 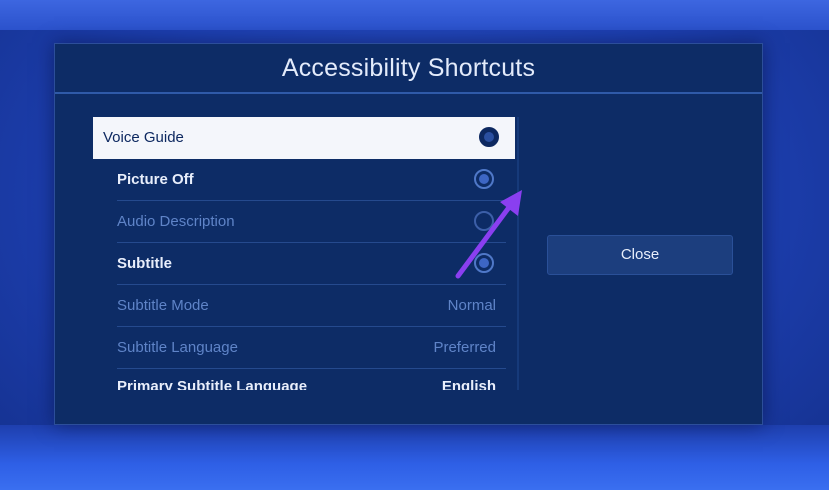 I want to click on subtitle-language-value: Preferred, so click(x=464, y=347).